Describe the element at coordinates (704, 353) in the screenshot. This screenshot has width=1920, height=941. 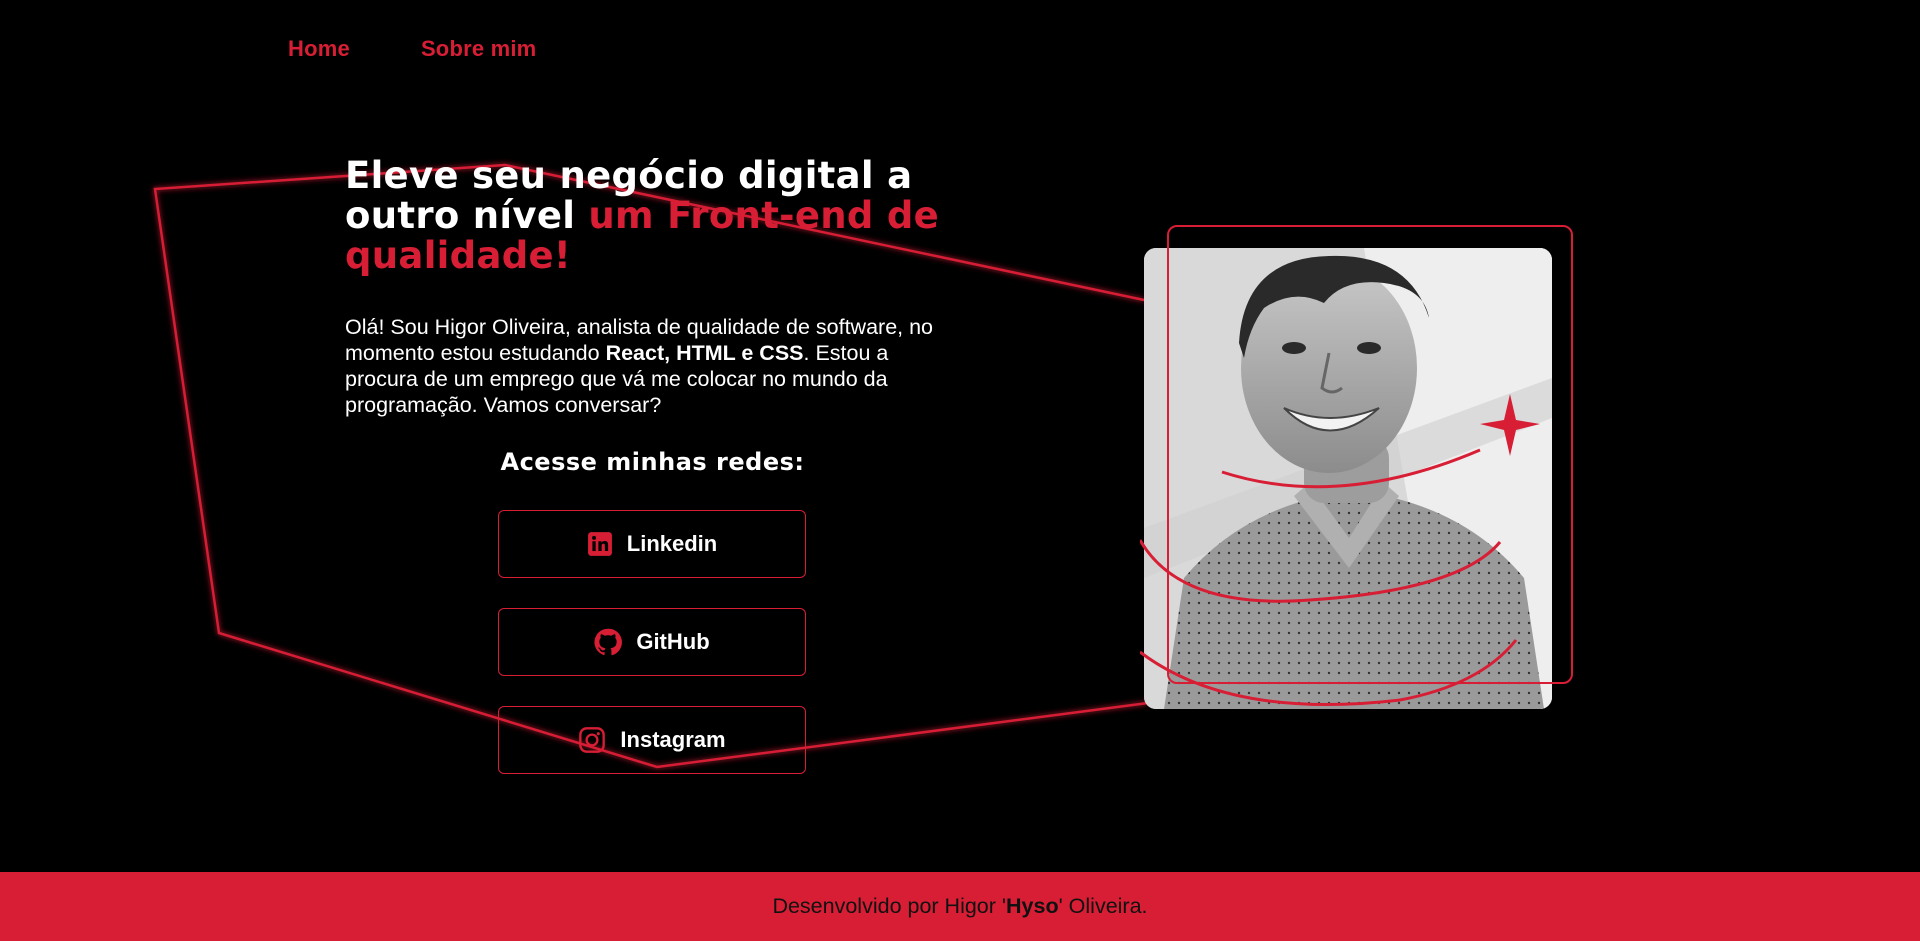
I see `hero-intro-technologies: React, HTML e CSS` at that location.